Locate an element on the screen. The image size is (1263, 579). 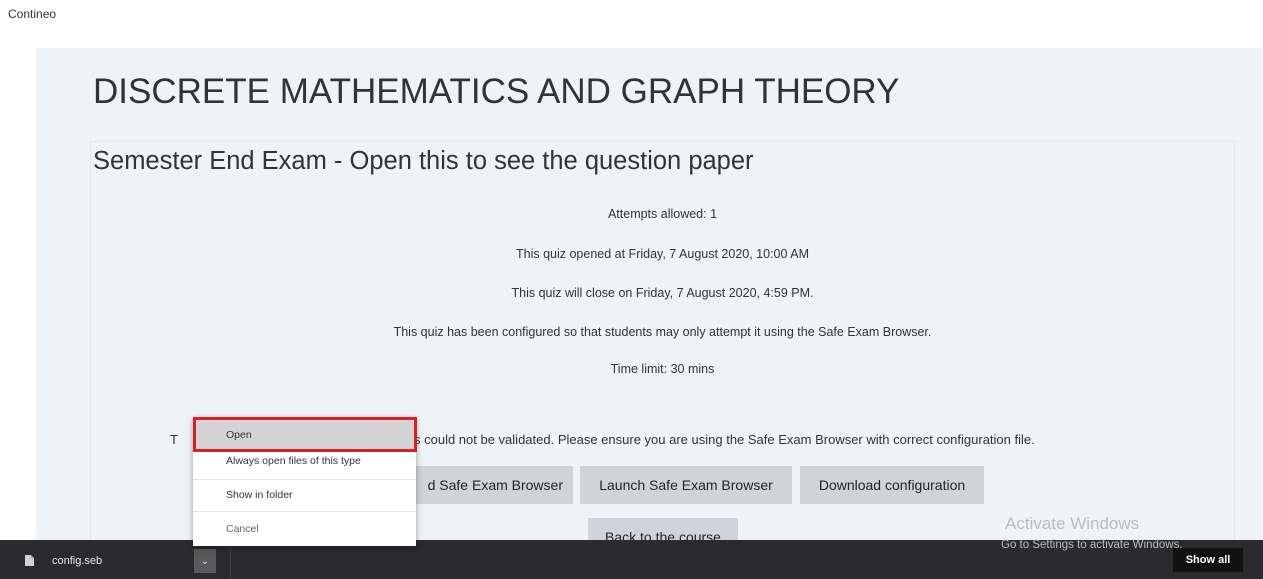
launch-seb-button: Launch Safe Exam Browser is located at coordinates (686, 485).